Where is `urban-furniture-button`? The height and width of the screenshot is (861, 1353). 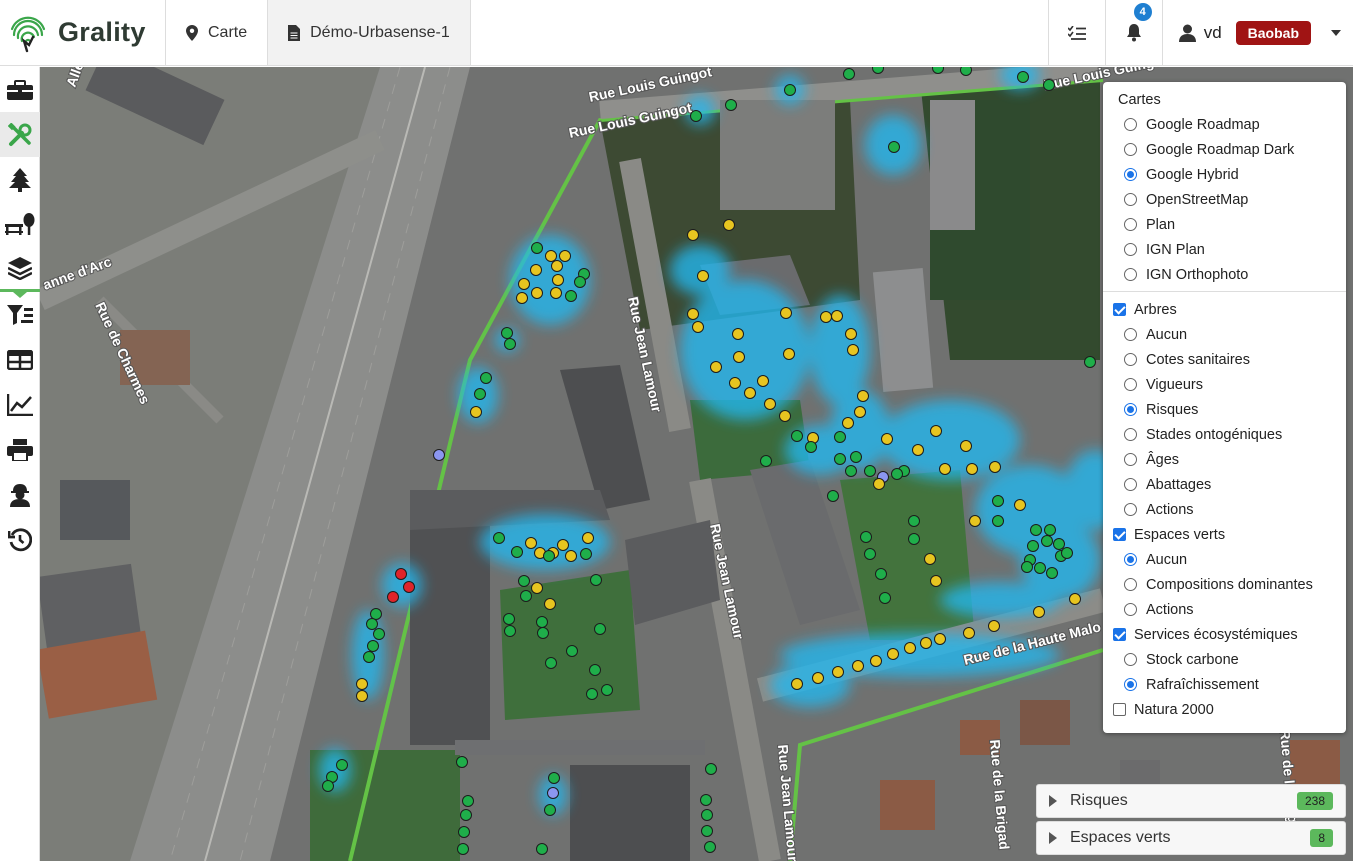 urban-furniture-button is located at coordinates (20, 224).